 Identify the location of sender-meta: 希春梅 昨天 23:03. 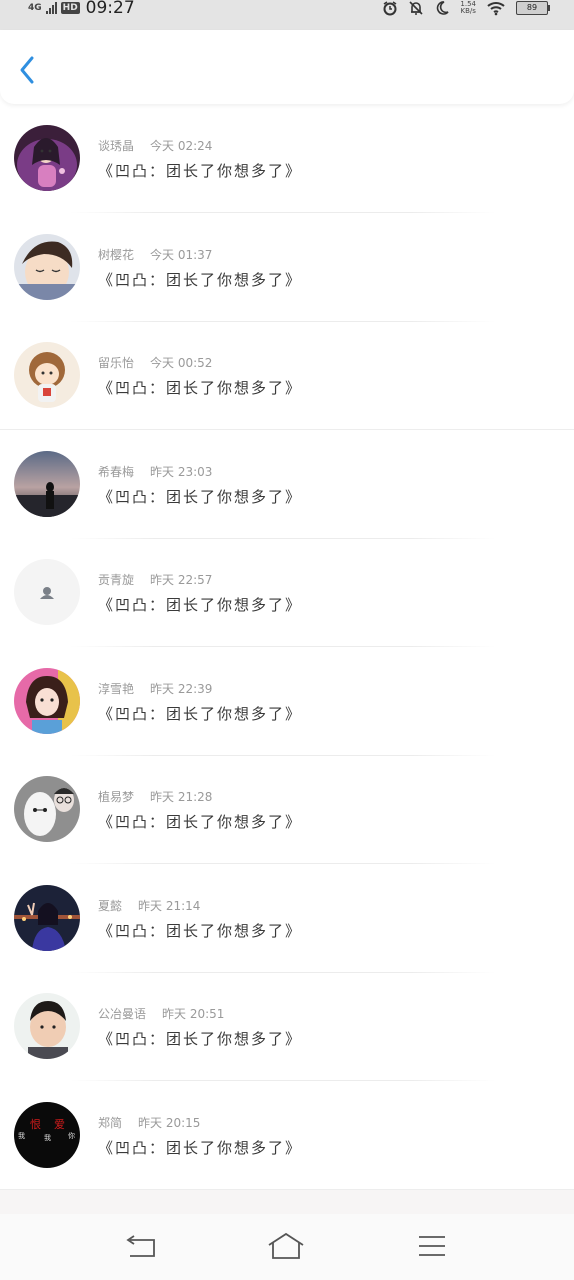
(155, 471).